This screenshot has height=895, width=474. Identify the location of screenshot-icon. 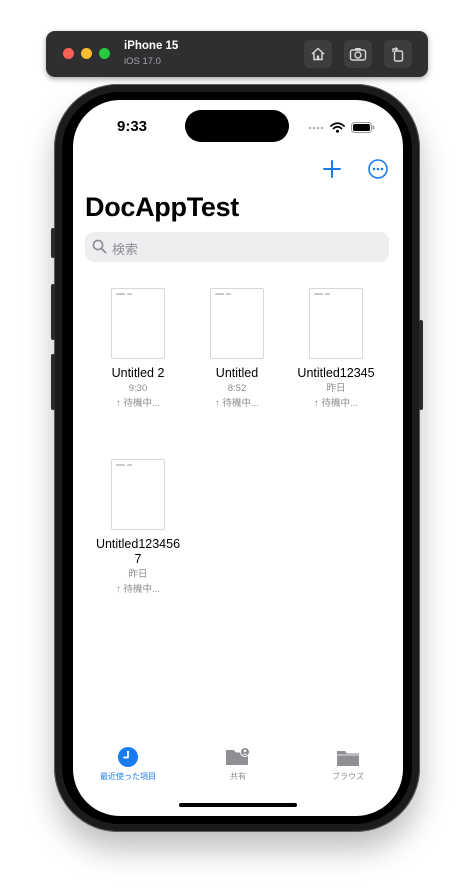
(358, 54).